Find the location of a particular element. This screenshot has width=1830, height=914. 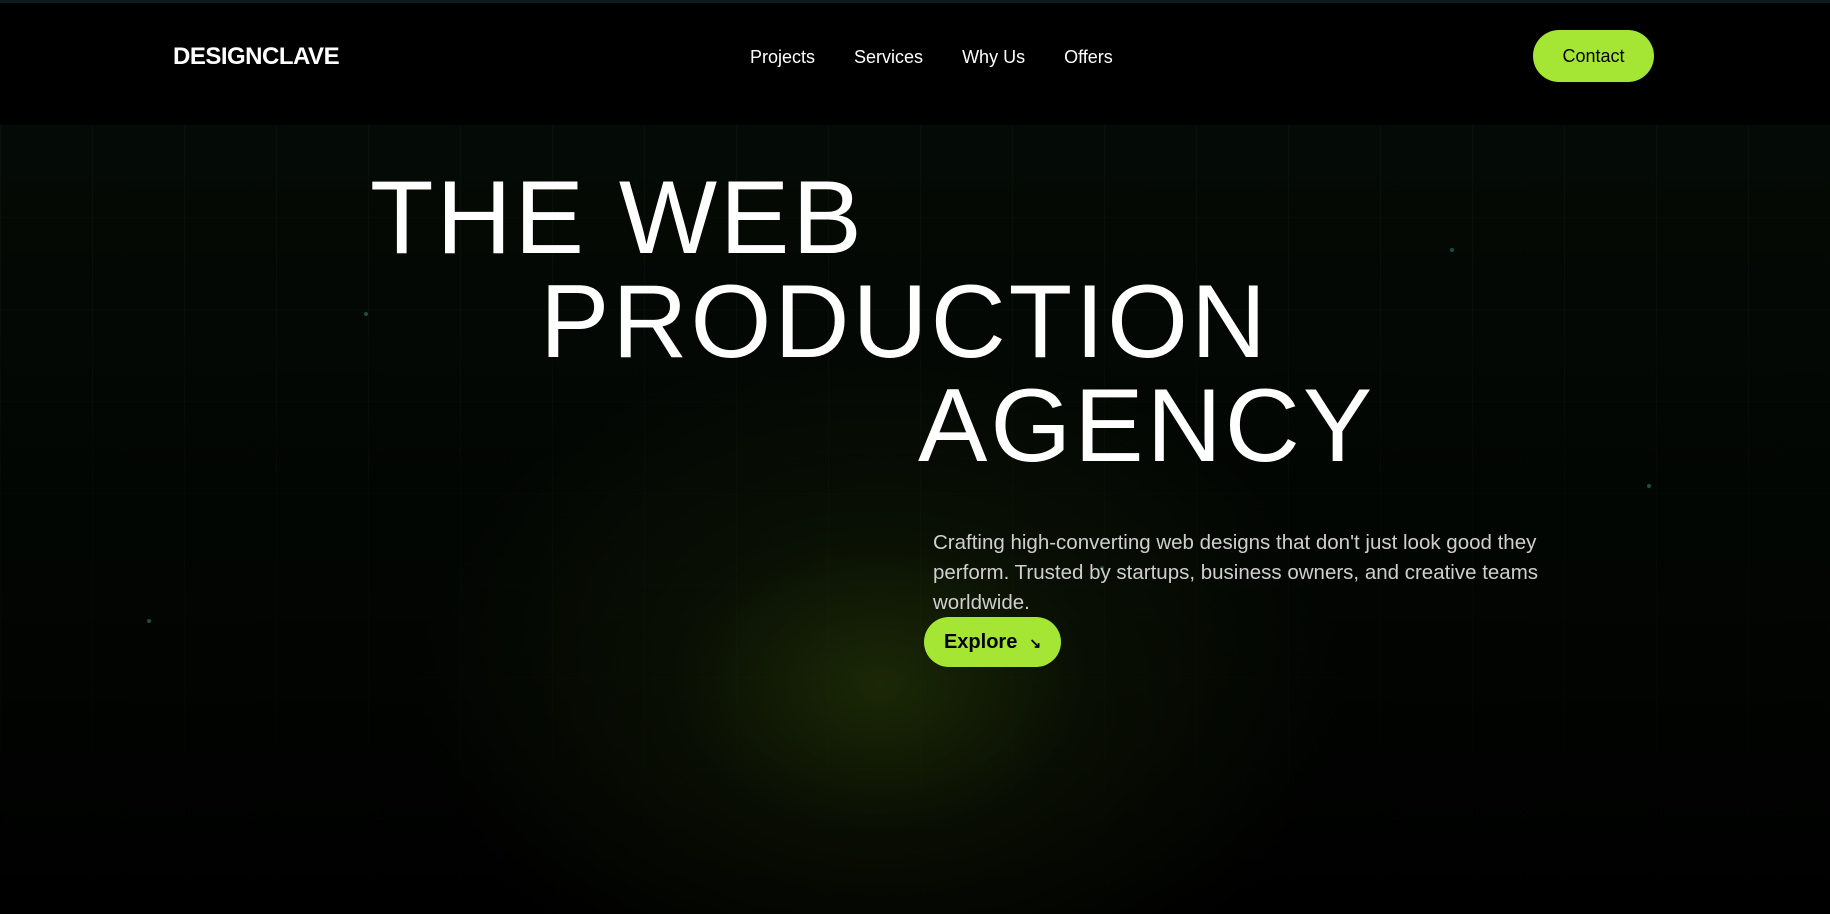

explore-label: Explore is located at coordinates (980, 641).